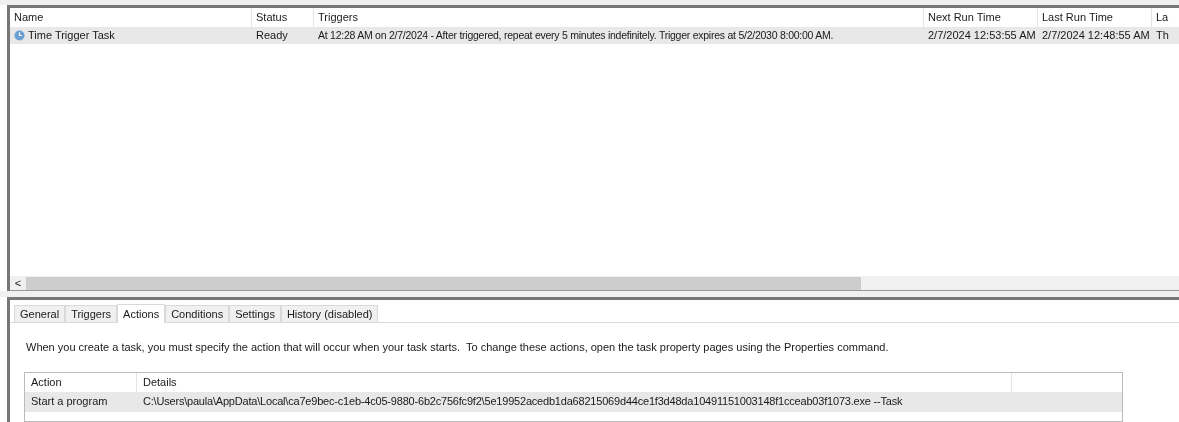 This screenshot has height=422, width=1179. What do you see at coordinates (69, 402) in the screenshot?
I see `table-cell-text: Start a program` at bounding box center [69, 402].